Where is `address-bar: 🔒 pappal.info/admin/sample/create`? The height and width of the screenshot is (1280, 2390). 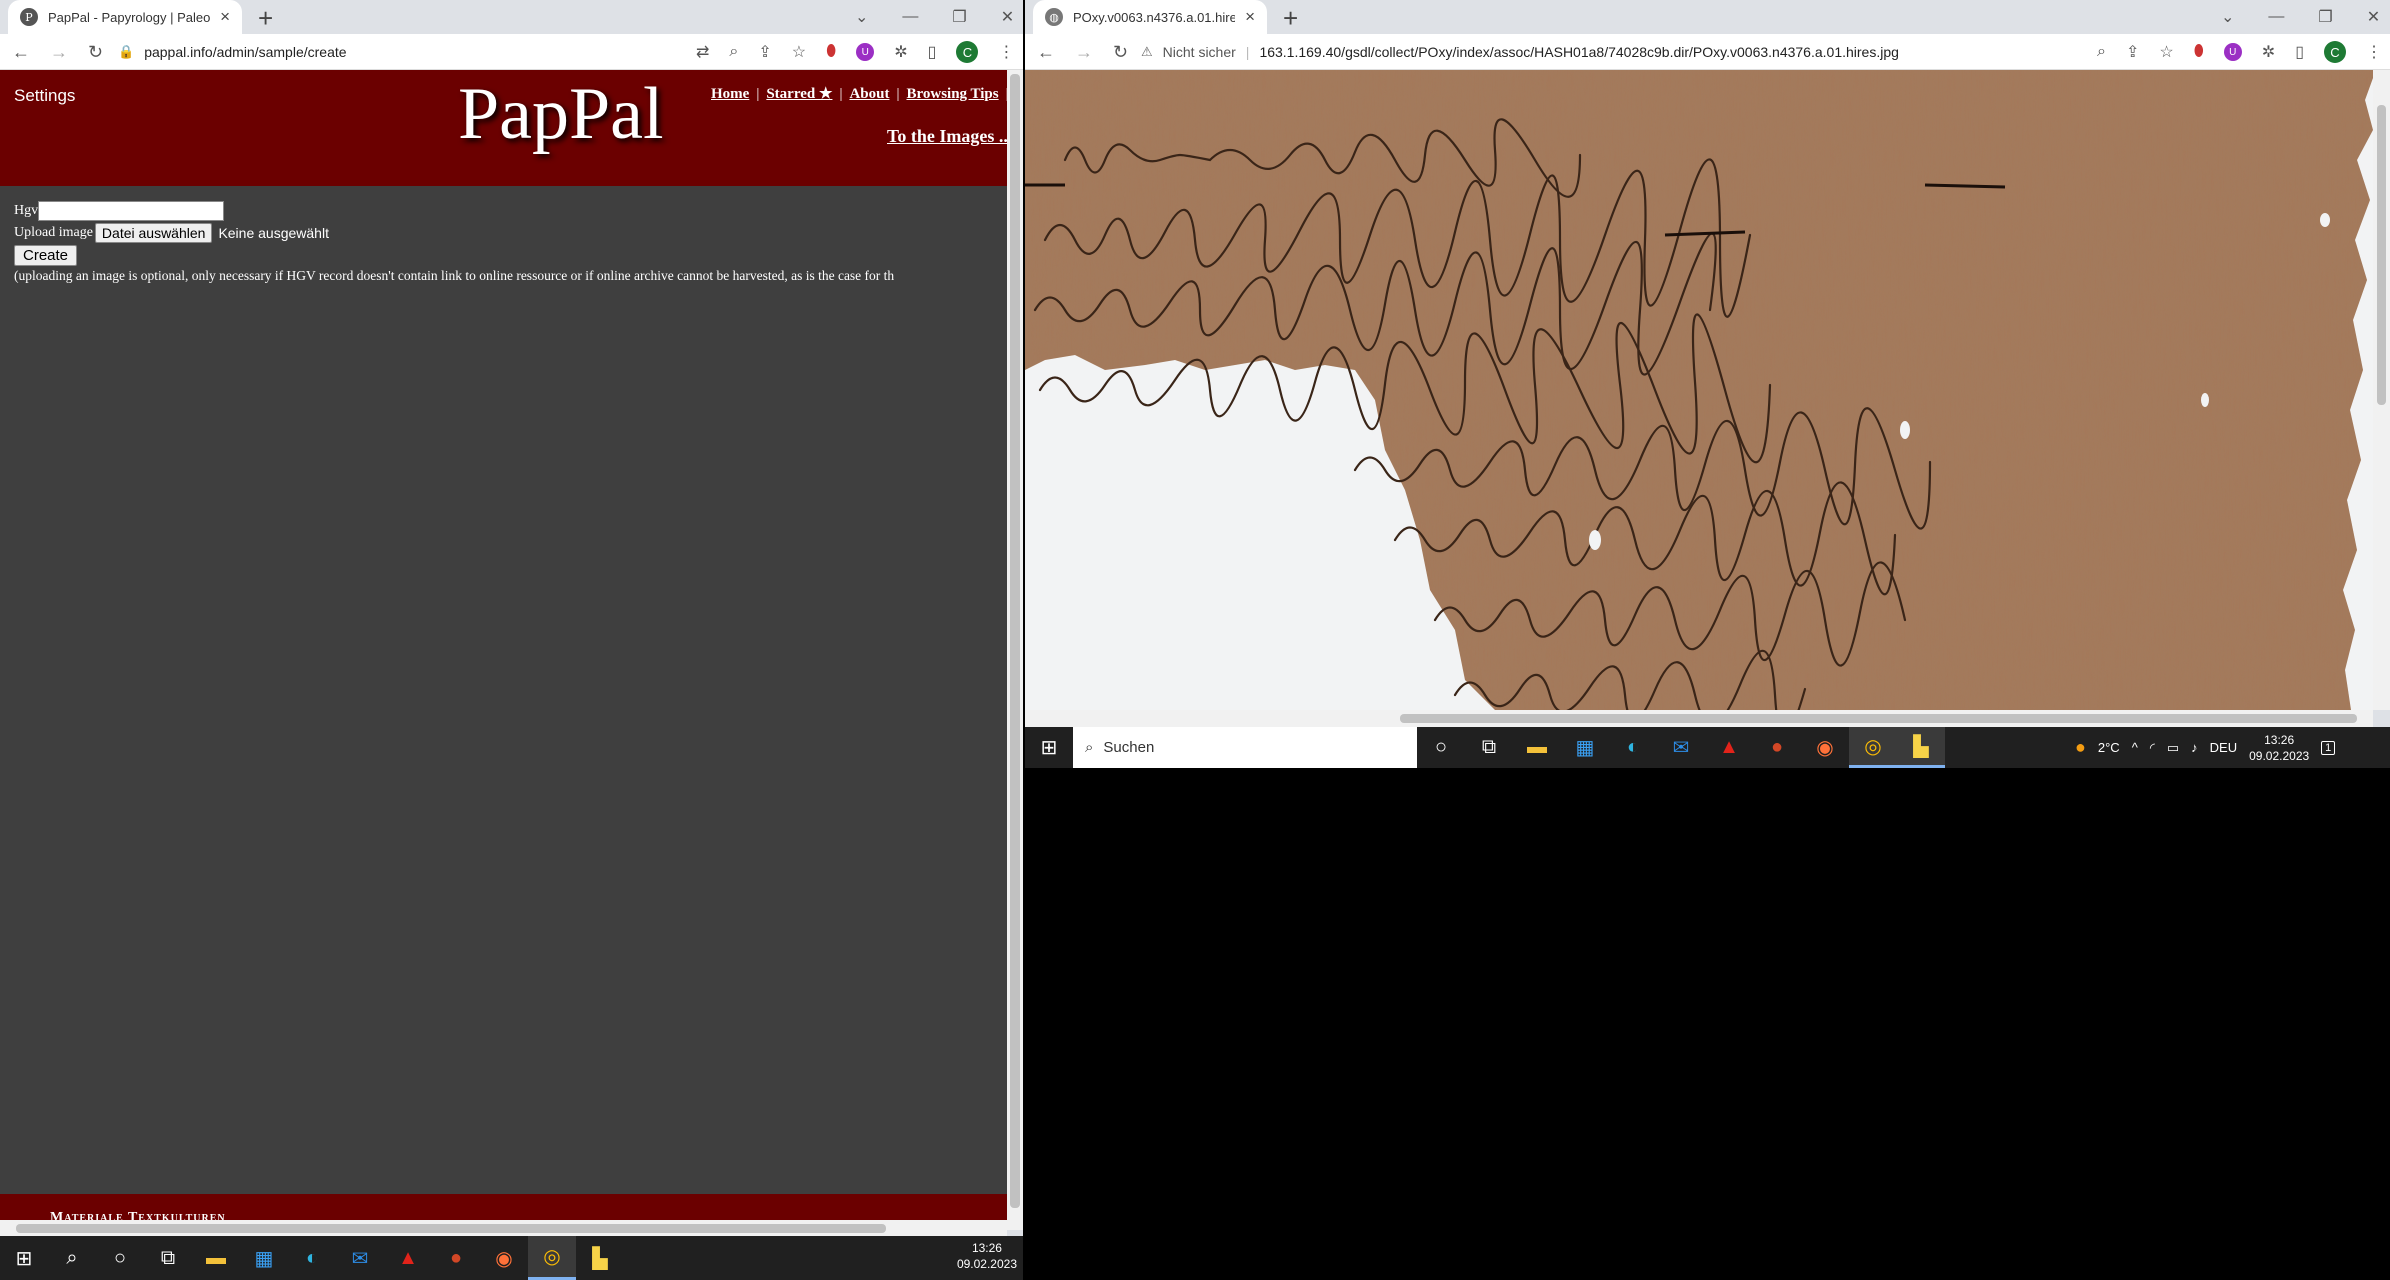
address-bar: 🔒 pappal.info/admin/sample/create is located at coordinates (398, 52).